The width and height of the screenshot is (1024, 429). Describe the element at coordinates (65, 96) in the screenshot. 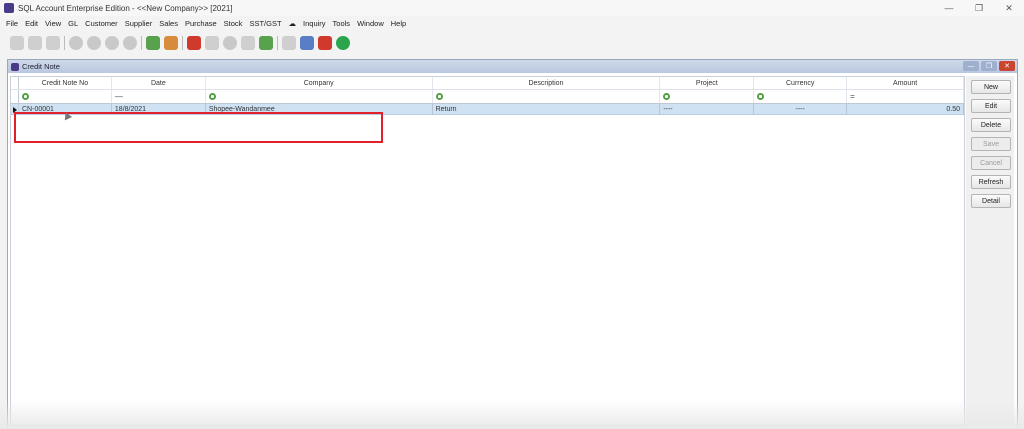

I see `filter-credit-note-no` at that location.